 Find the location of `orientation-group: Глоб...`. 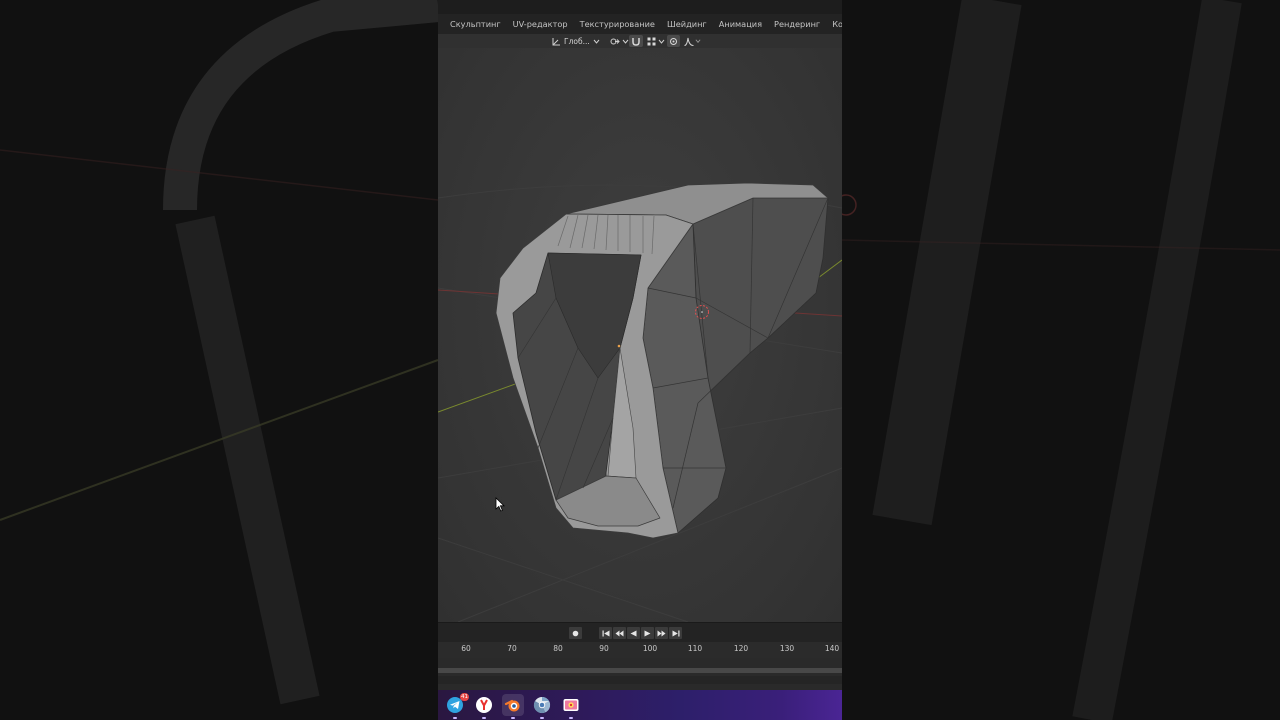

orientation-group: Глоб... is located at coordinates (576, 41).